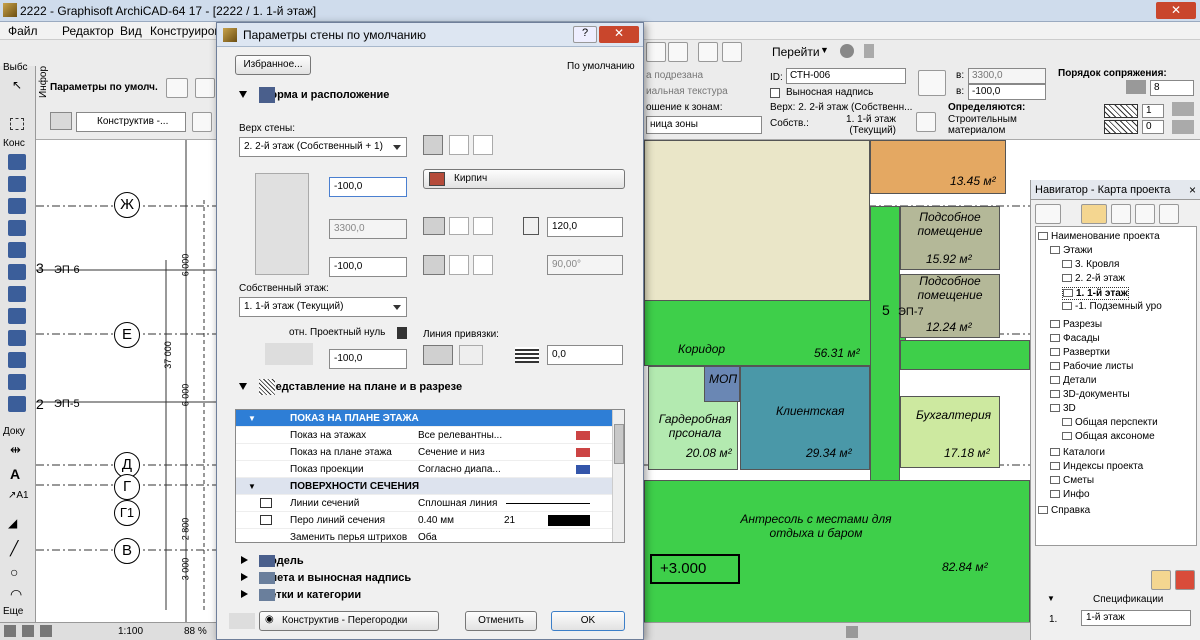 This screenshot has height=640, width=1200. I want to click on trapezoid-wall-icon, so click(459, 145).